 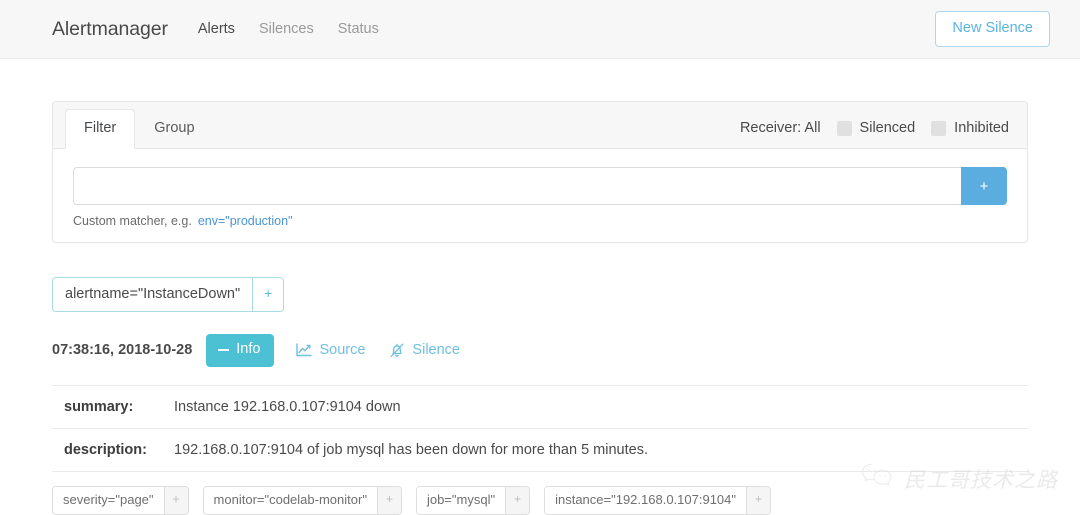 I want to click on matcher-input-group: +, so click(x=540, y=186).